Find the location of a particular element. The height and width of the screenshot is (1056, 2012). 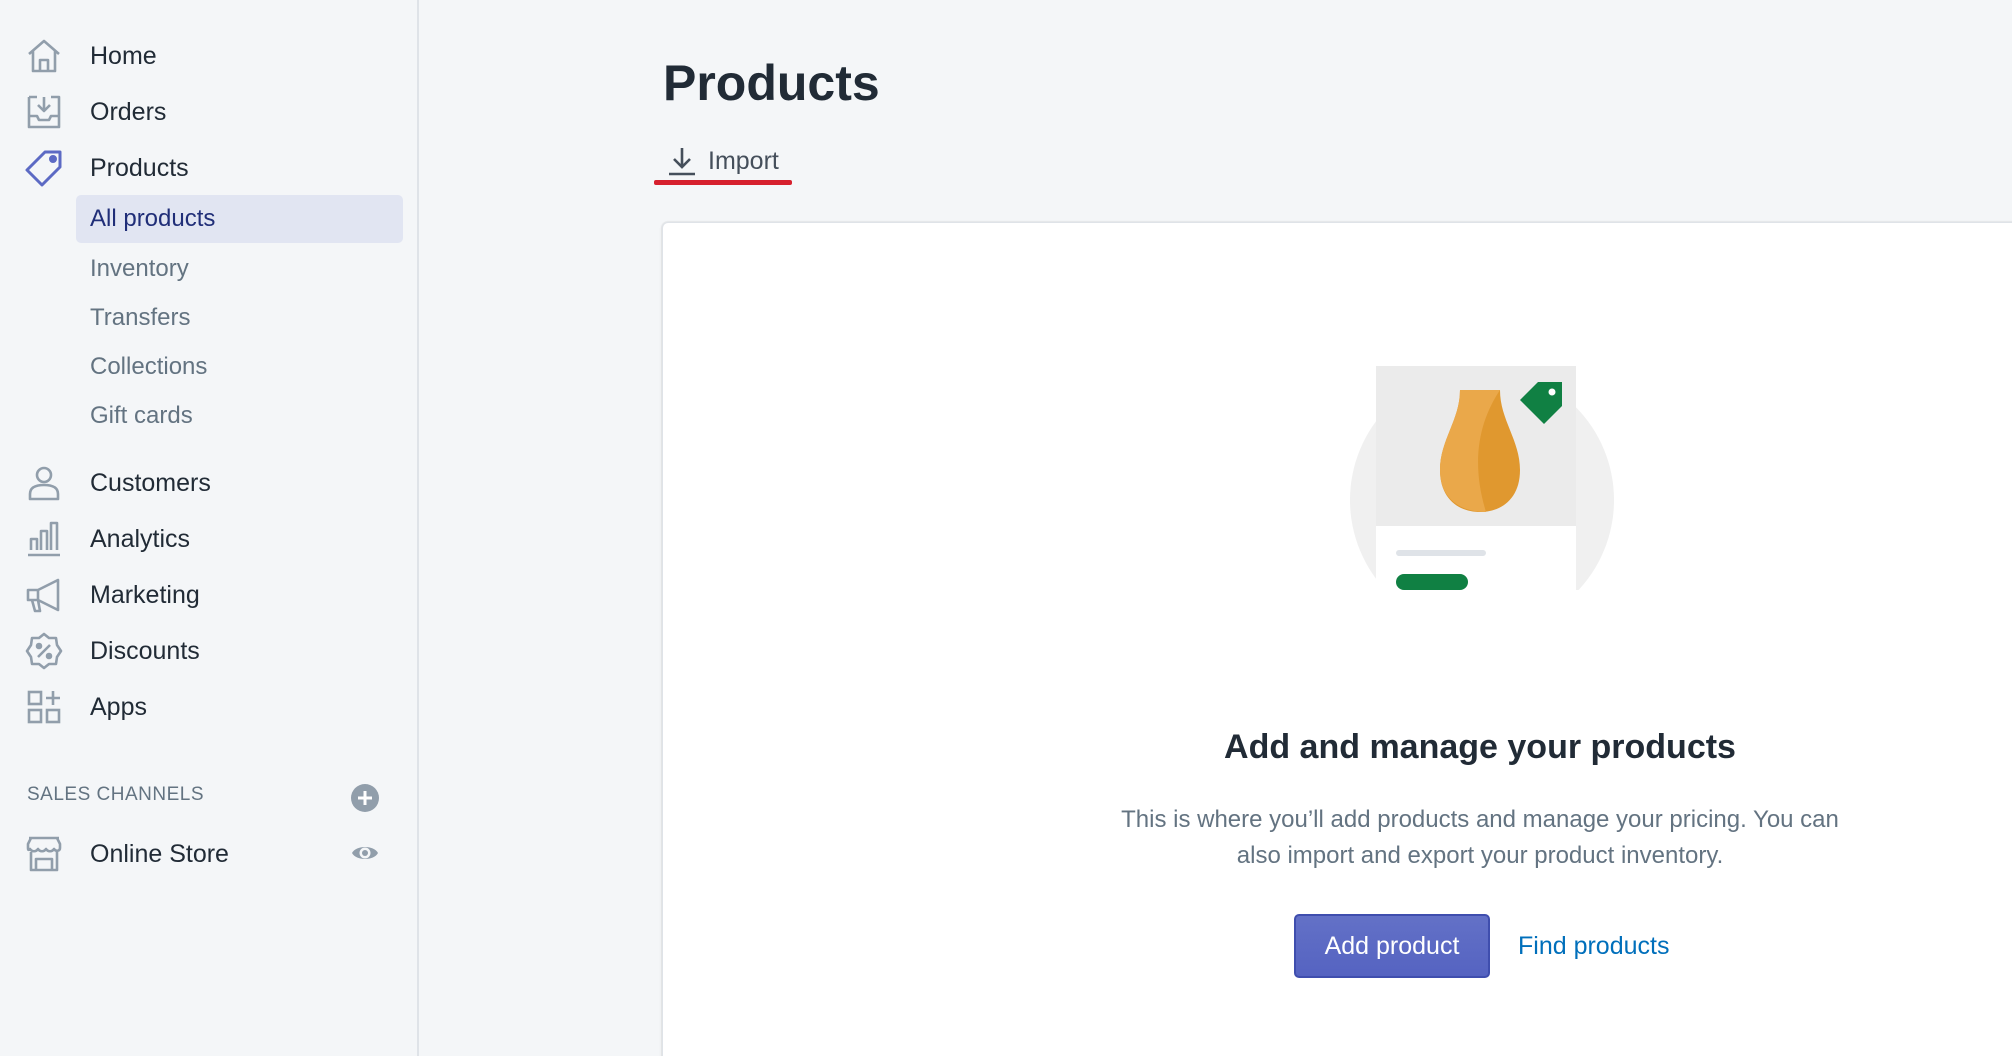

sidebar-item-label: Analytics is located at coordinates (140, 538).